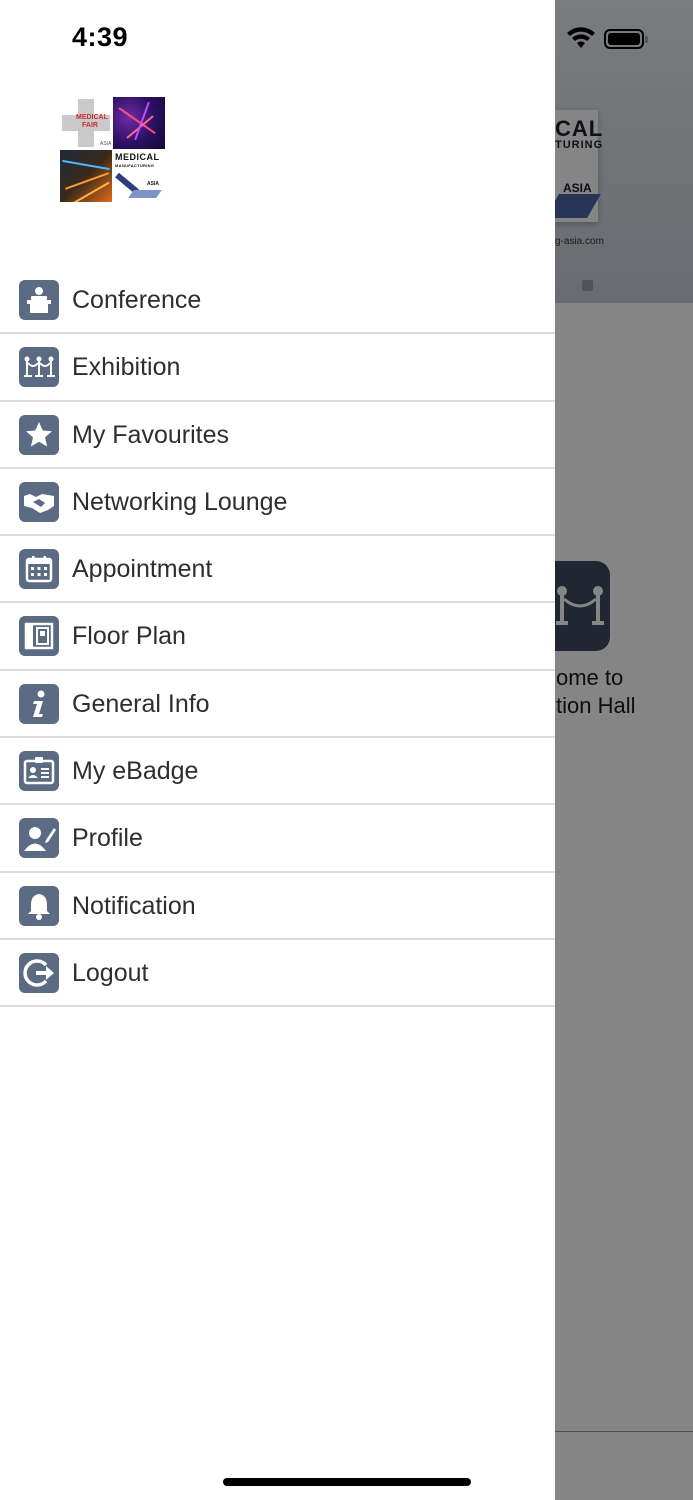 The width and height of the screenshot is (693, 1500). What do you see at coordinates (39, 501) in the screenshot?
I see `handshake-icon` at bounding box center [39, 501].